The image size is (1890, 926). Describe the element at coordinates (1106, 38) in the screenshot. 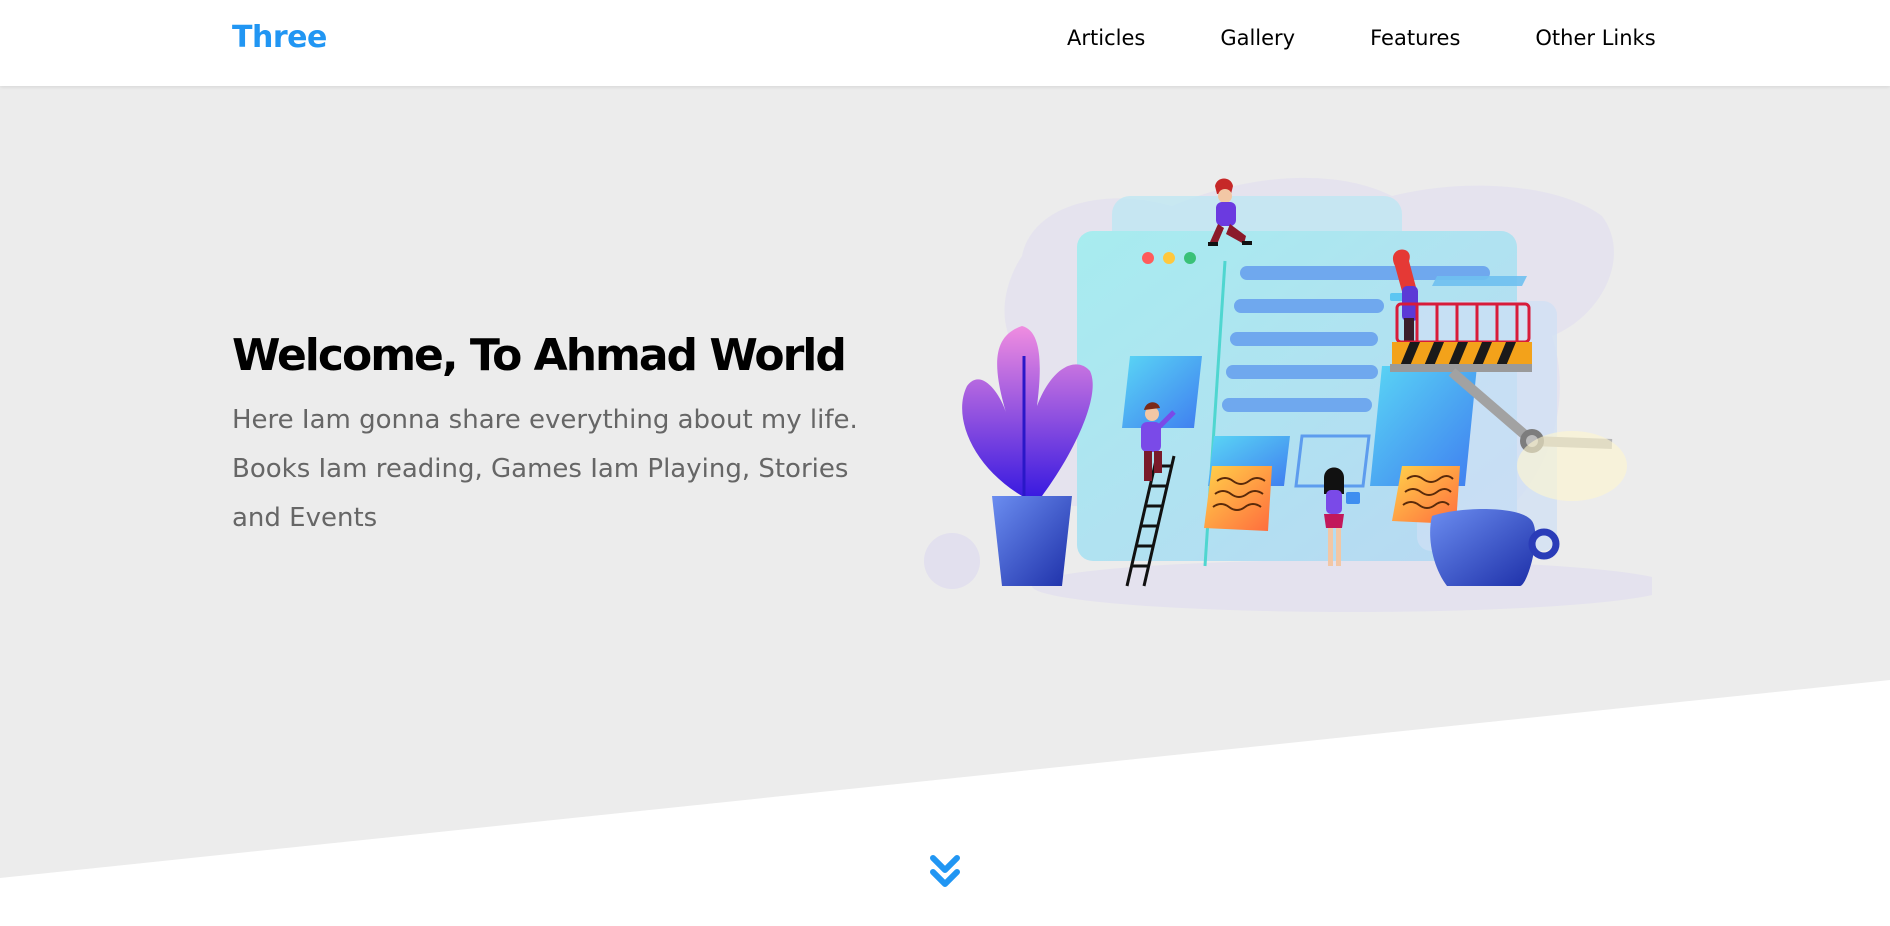

I see `nav-link-articles: Articles` at that location.